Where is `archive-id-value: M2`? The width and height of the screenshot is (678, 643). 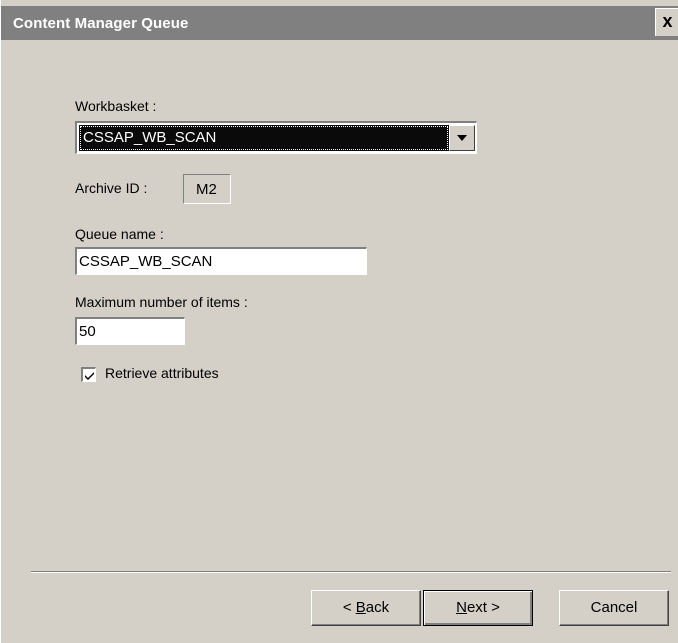
archive-id-value: M2 is located at coordinates (206, 189).